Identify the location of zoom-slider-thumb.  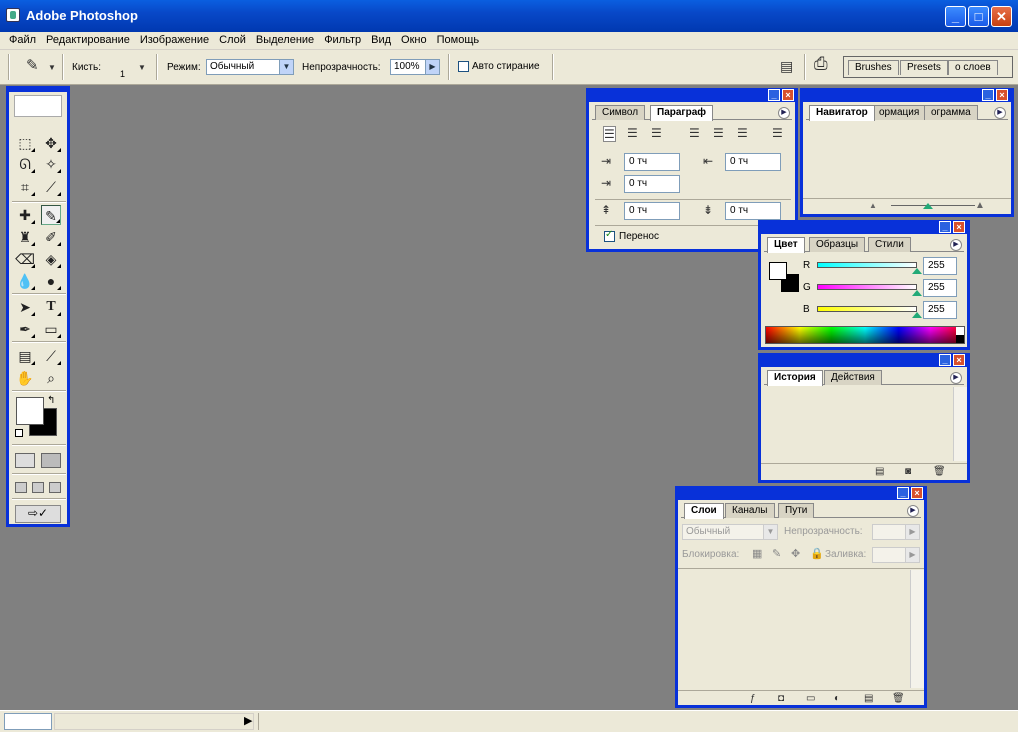
(928, 206).